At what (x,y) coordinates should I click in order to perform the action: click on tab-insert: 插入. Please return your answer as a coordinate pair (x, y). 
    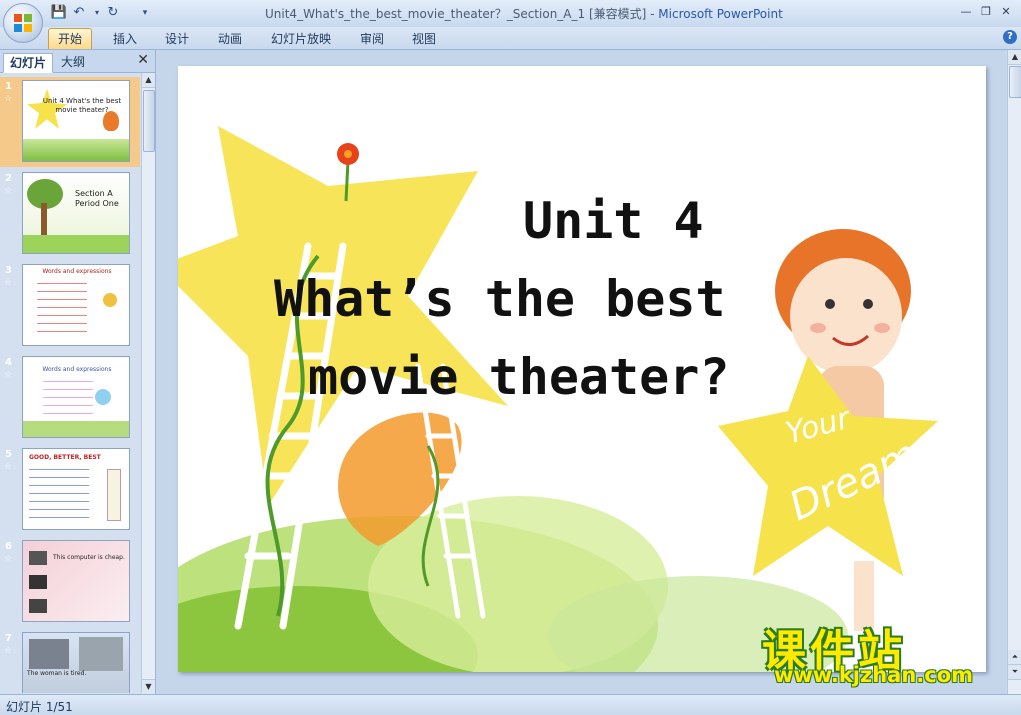
    Looking at the image, I should click on (125, 39).